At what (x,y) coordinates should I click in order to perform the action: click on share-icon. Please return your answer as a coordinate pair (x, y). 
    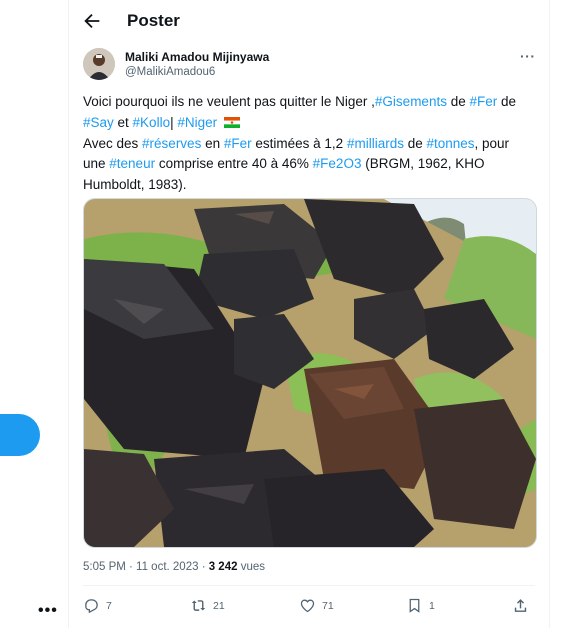
    Looking at the image, I should click on (520, 605).